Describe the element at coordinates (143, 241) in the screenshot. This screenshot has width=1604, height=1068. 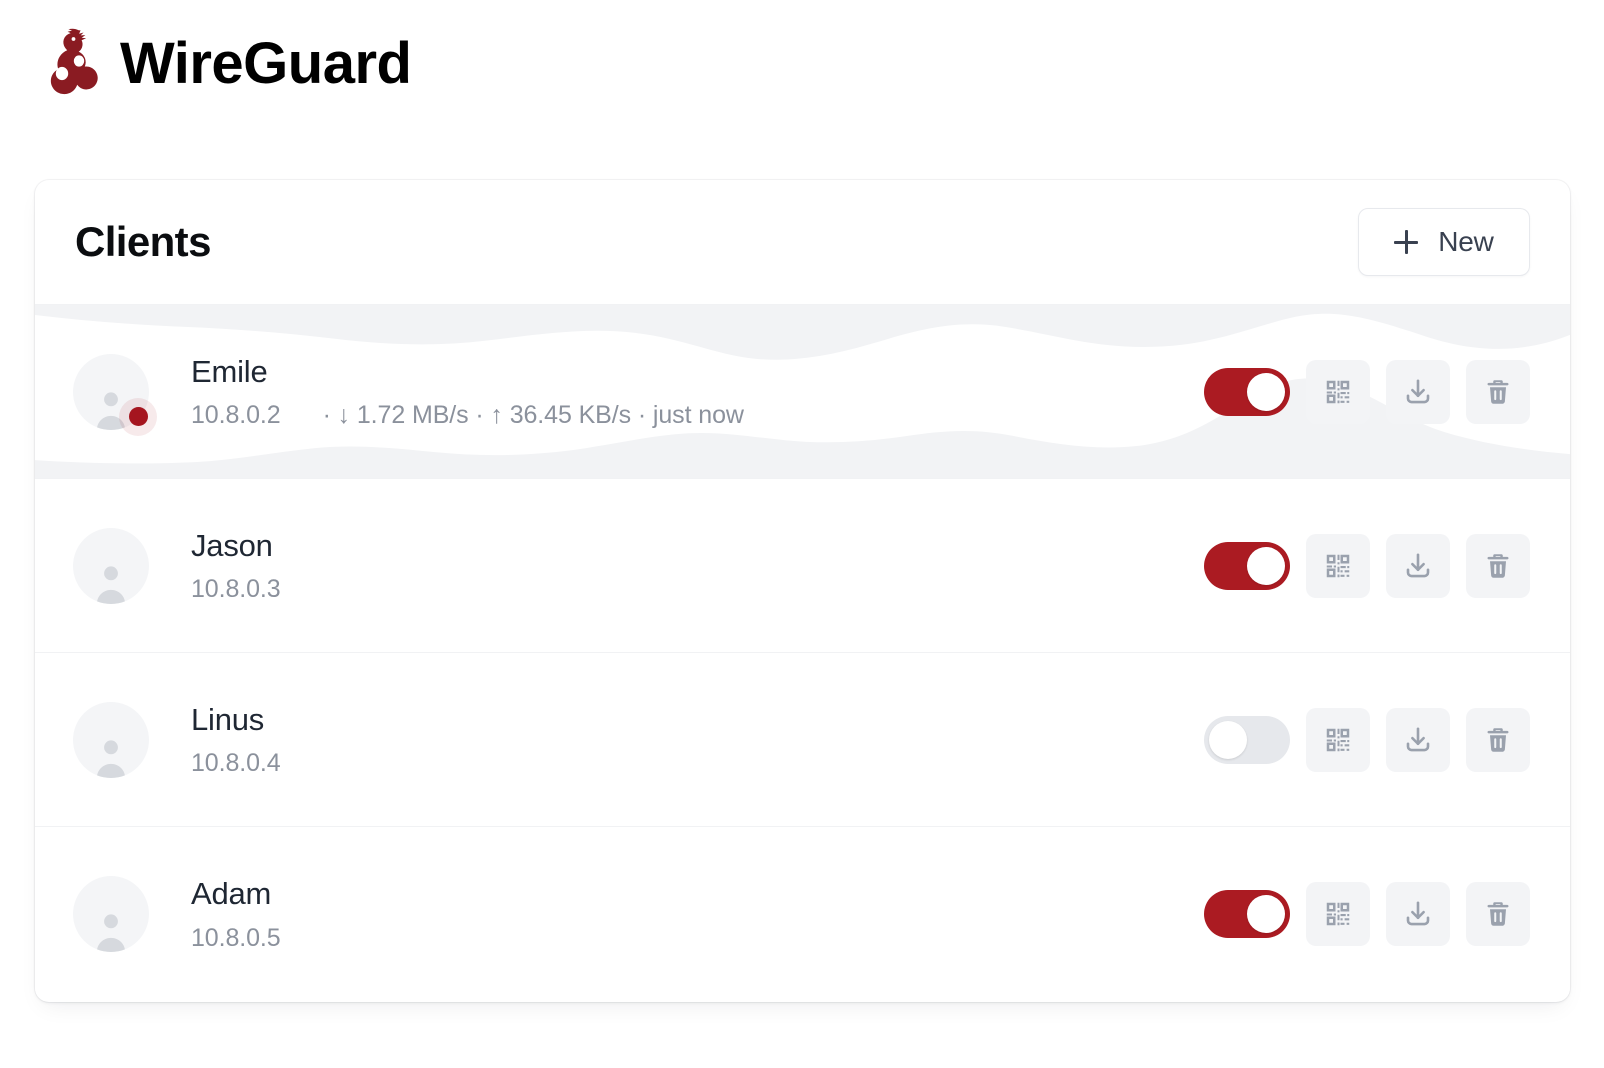
I see `page-title: Clients` at that location.